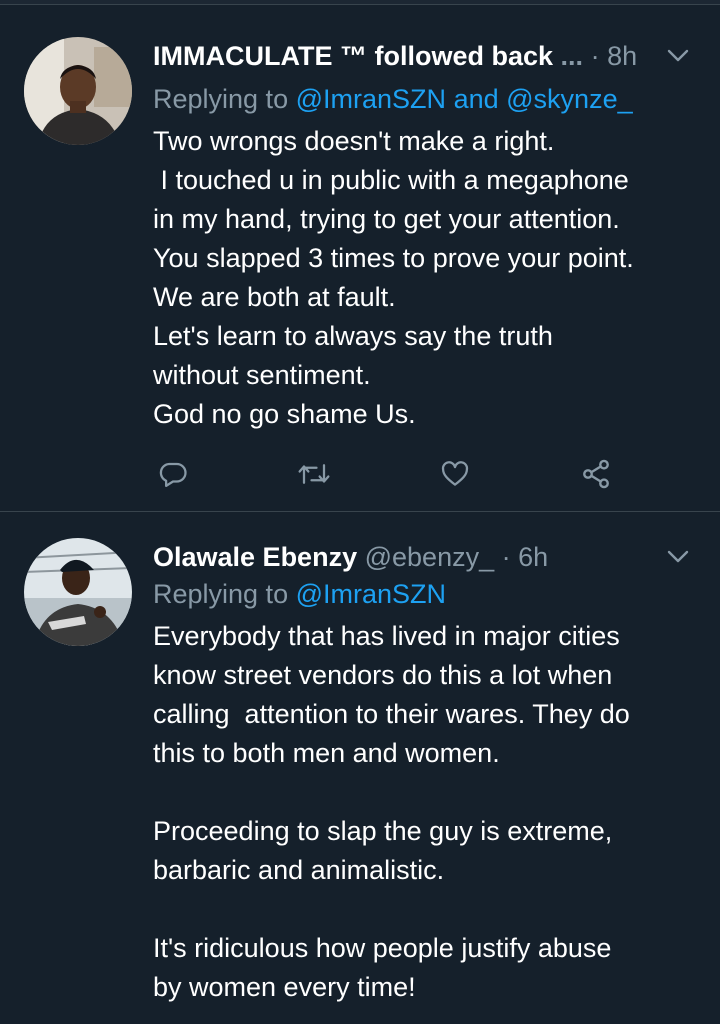 The height and width of the screenshot is (1024, 720). Describe the element at coordinates (391, 180) in the screenshot. I see `tweet-text-line: I touched u in public with a megaphone` at that location.